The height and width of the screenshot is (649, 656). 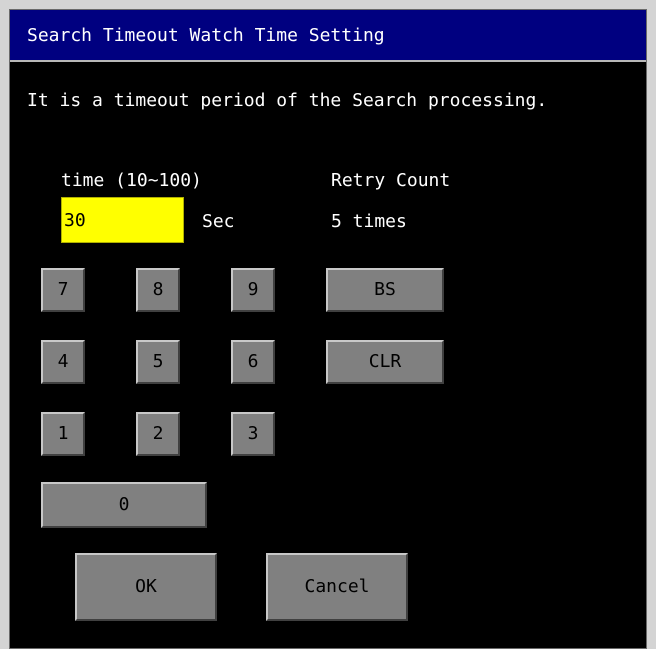 What do you see at coordinates (218, 221) in the screenshot?
I see `time-unit-label: Sec` at bounding box center [218, 221].